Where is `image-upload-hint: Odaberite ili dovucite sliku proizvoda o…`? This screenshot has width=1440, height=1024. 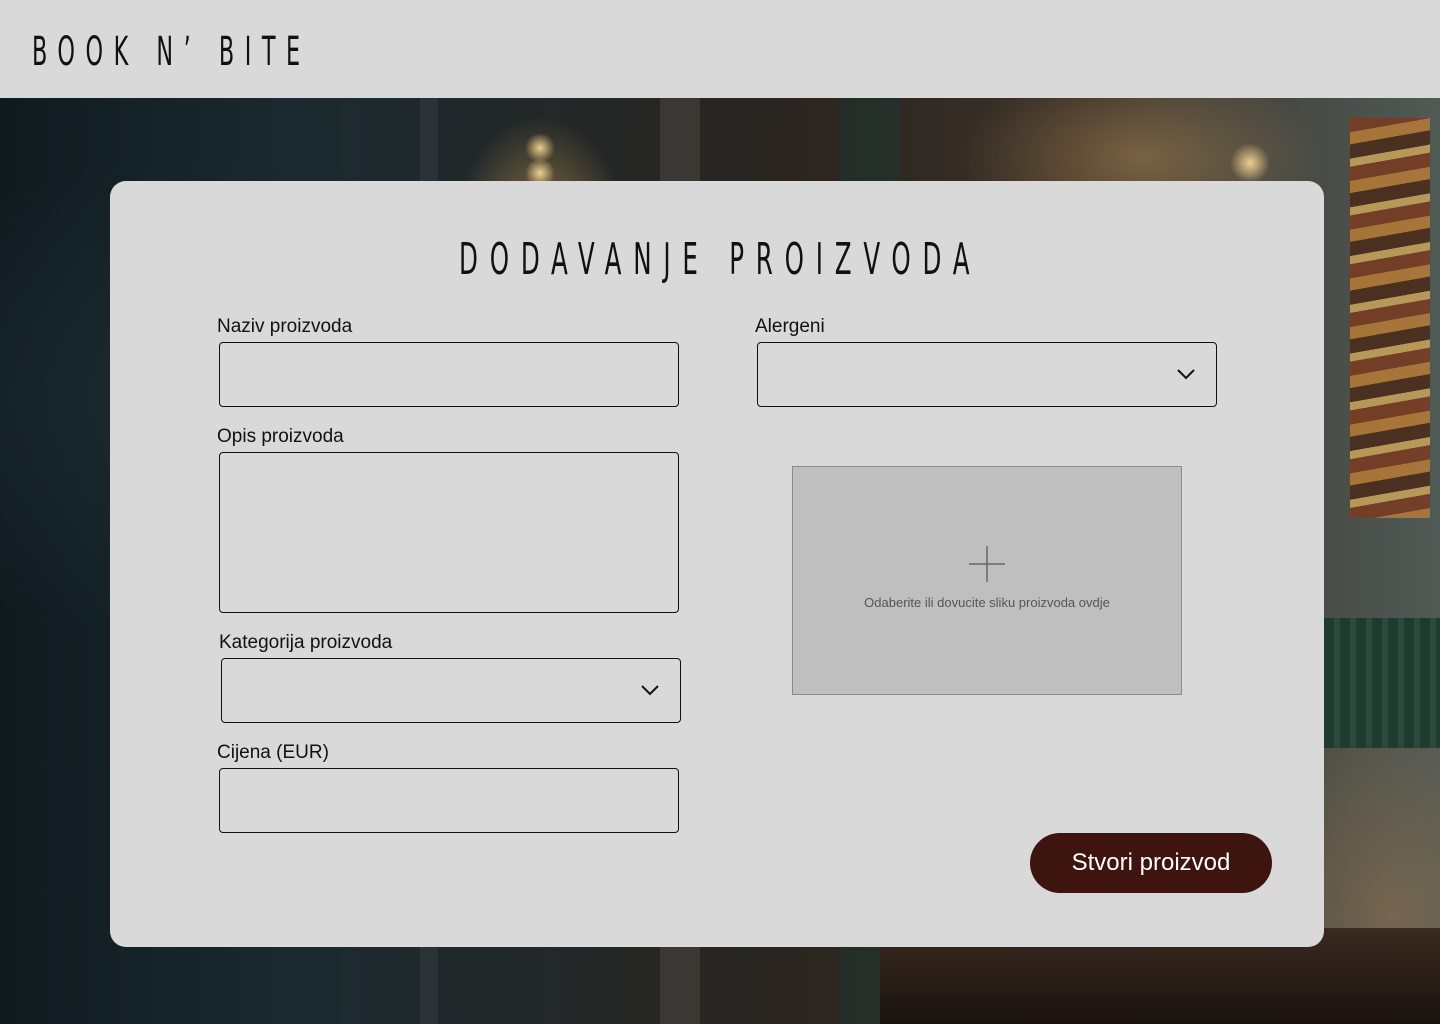
image-upload-hint: Odaberite ili dovucite sliku proizvoda o… is located at coordinates (987, 602).